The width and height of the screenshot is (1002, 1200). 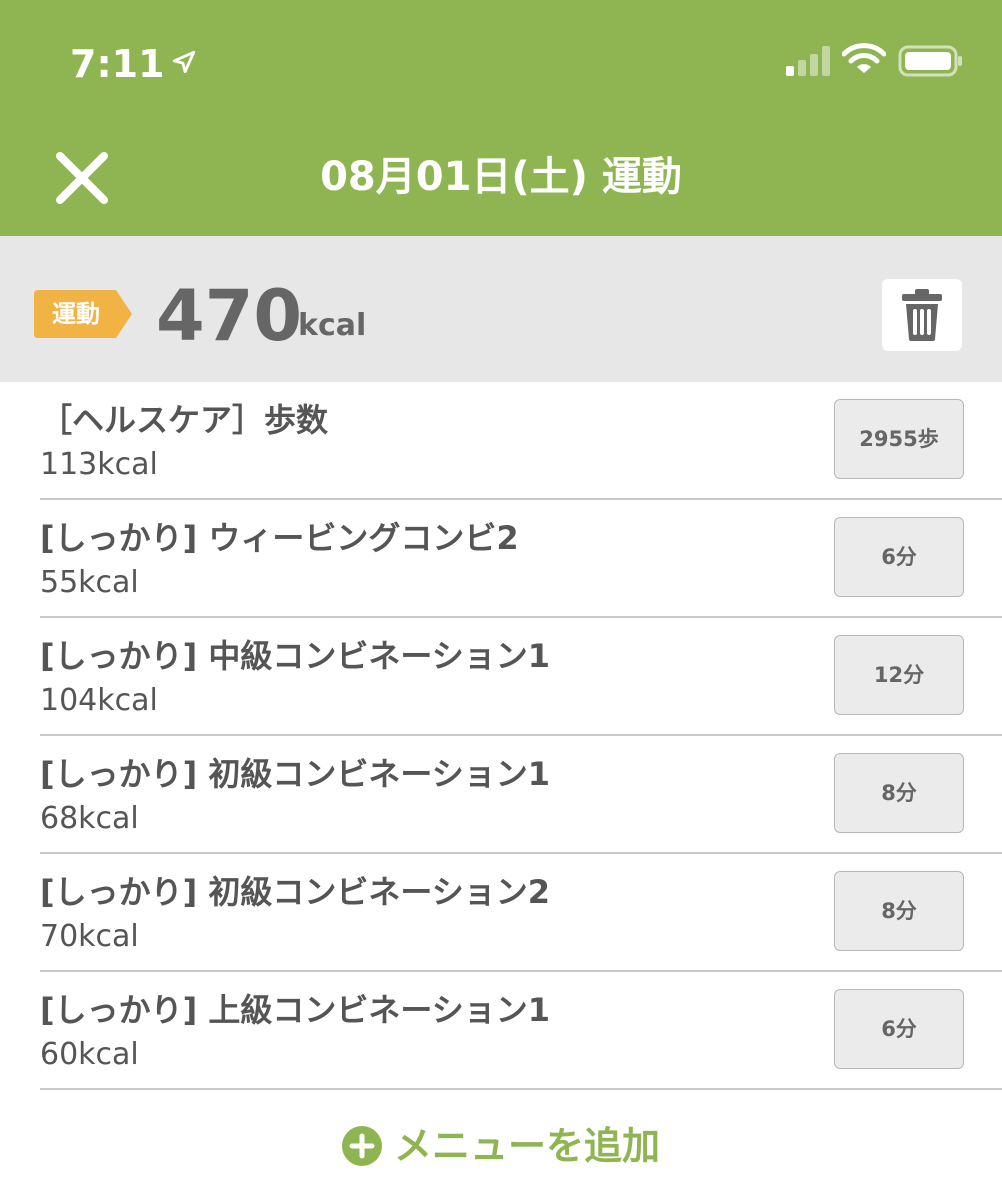 I want to click on plus-circle-icon, so click(x=361, y=1146).